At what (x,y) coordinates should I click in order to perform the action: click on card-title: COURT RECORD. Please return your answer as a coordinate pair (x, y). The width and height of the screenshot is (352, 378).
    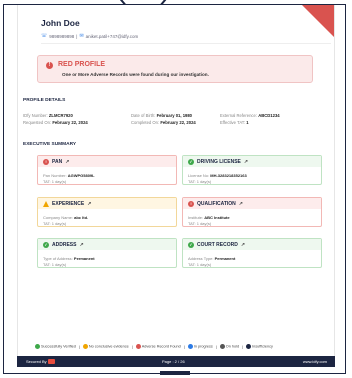
    Looking at the image, I should click on (217, 244).